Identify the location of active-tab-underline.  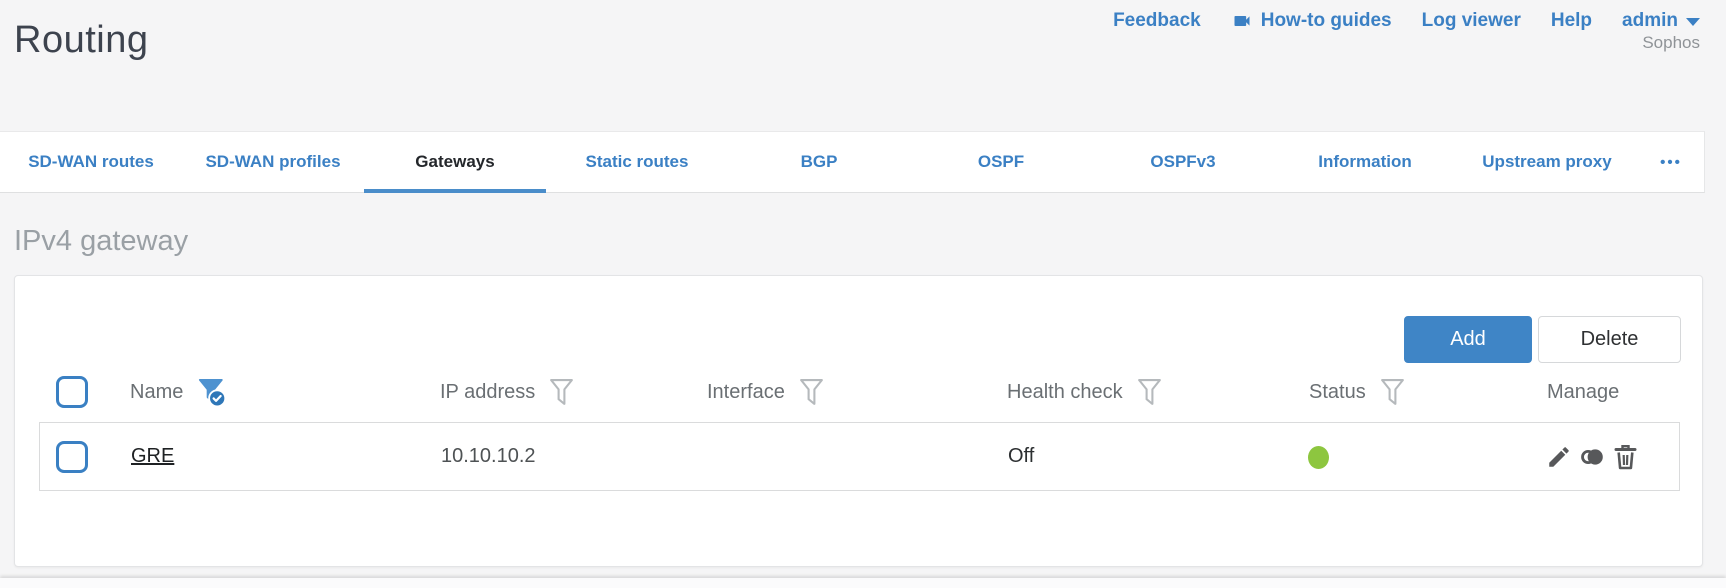
(455, 191).